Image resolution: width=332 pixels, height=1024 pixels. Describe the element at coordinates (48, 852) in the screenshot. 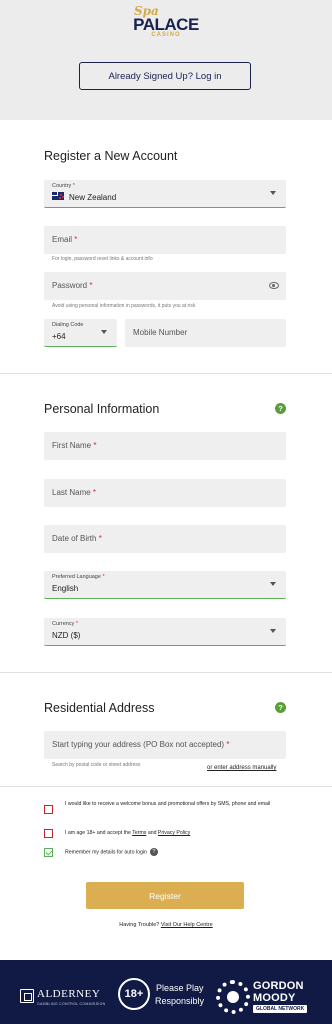

I see `remember-me-checkbox` at that location.